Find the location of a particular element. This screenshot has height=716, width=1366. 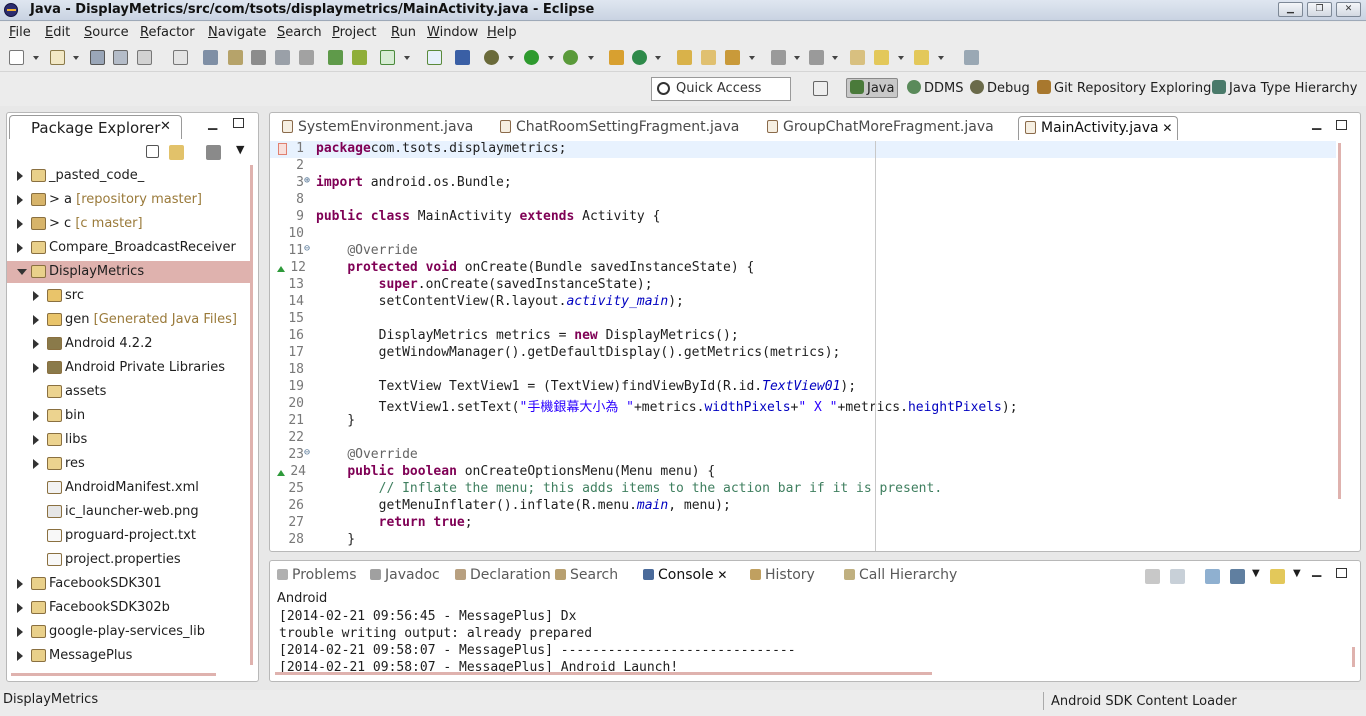

menu-source: Source is located at coordinates (106, 32).